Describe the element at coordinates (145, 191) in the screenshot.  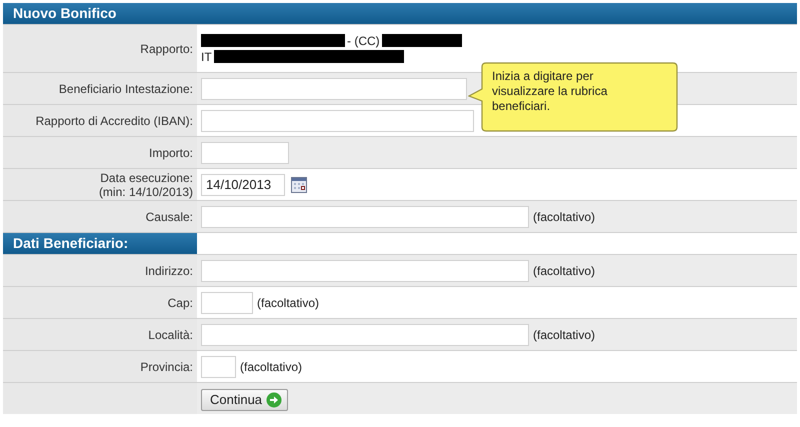
I see `field-hint: (min: 14/10/2013)` at that location.